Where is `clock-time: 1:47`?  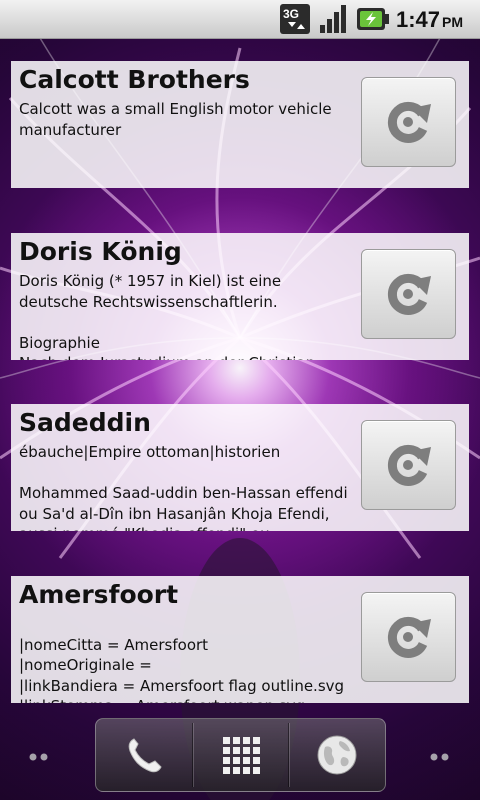 clock-time: 1:47 is located at coordinates (418, 19).